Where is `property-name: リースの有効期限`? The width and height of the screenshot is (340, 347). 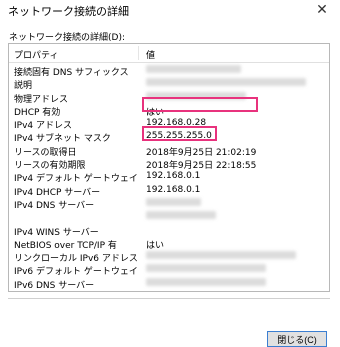
property-name: リースの有効期限 is located at coordinates (50, 166).